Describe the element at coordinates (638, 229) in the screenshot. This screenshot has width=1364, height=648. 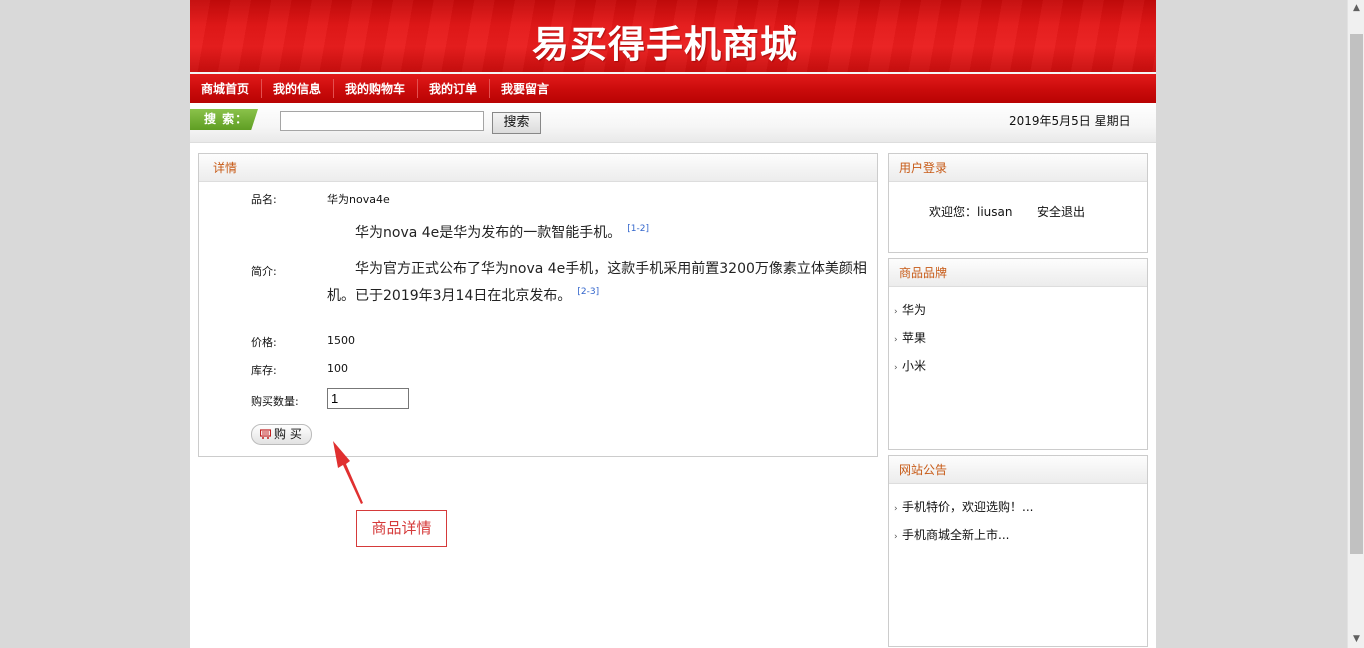
I see `reference-link: [1-2]` at that location.